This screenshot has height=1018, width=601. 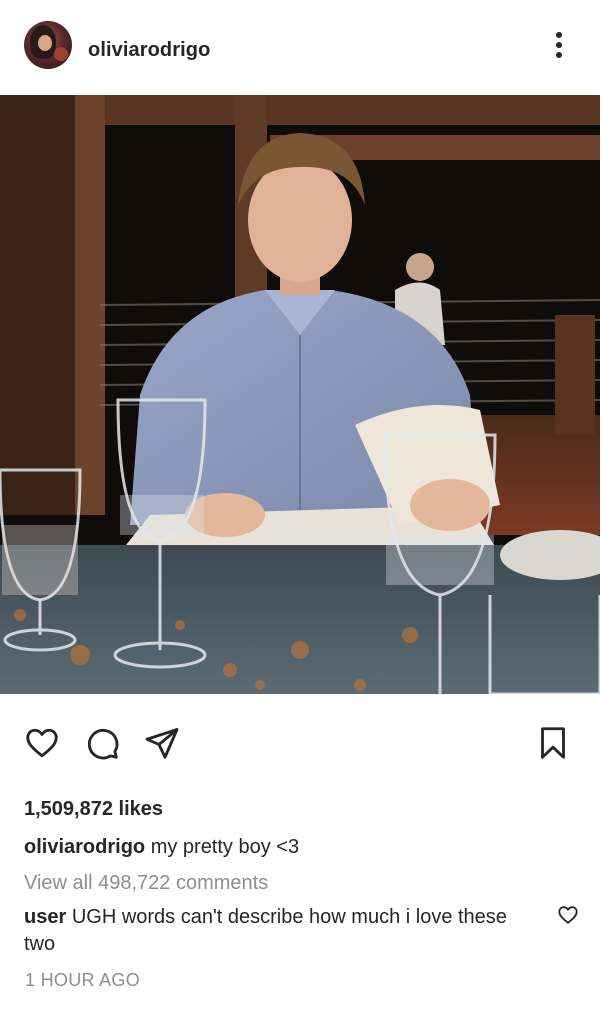 What do you see at coordinates (162, 743) in the screenshot?
I see `paper-plane-icon` at bounding box center [162, 743].